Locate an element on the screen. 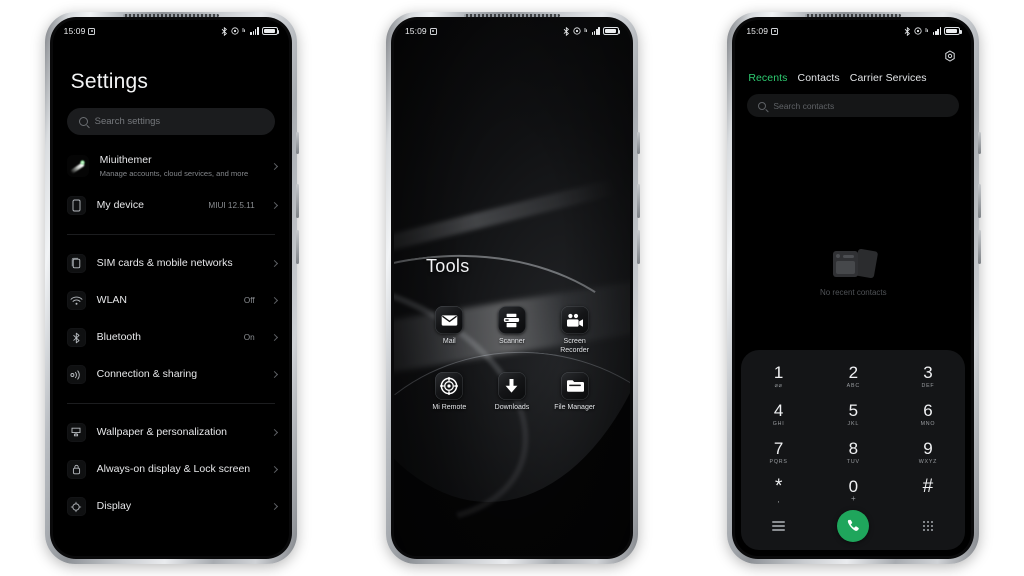 This screenshot has height=576, width=1024. app-downloads: Downloads is located at coordinates (512, 392).